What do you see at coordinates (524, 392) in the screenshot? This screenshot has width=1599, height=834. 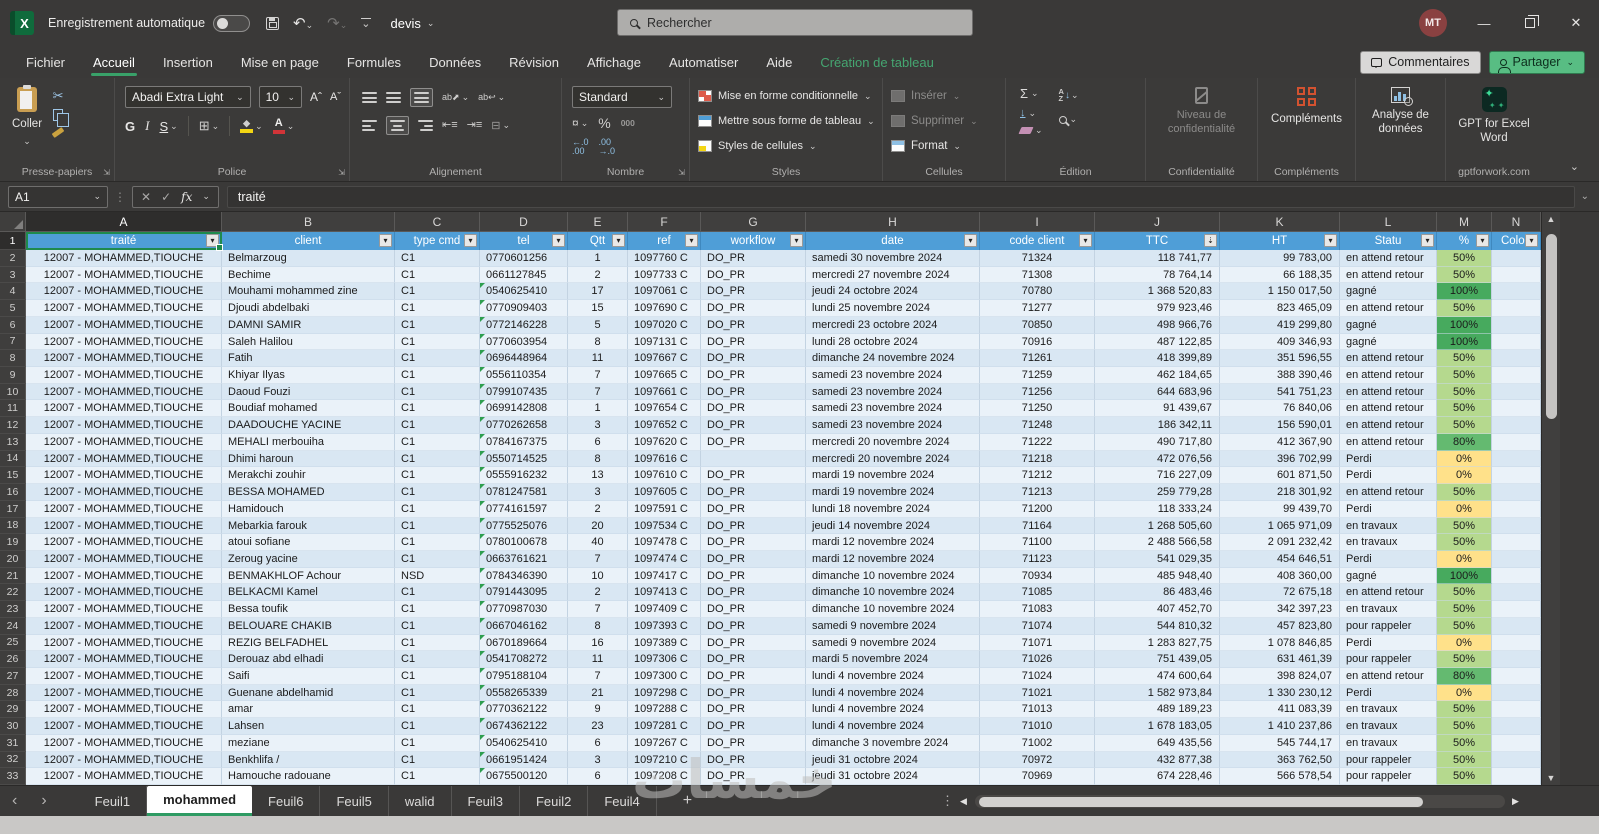 I see `cell: 0799107435` at bounding box center [524, 392].